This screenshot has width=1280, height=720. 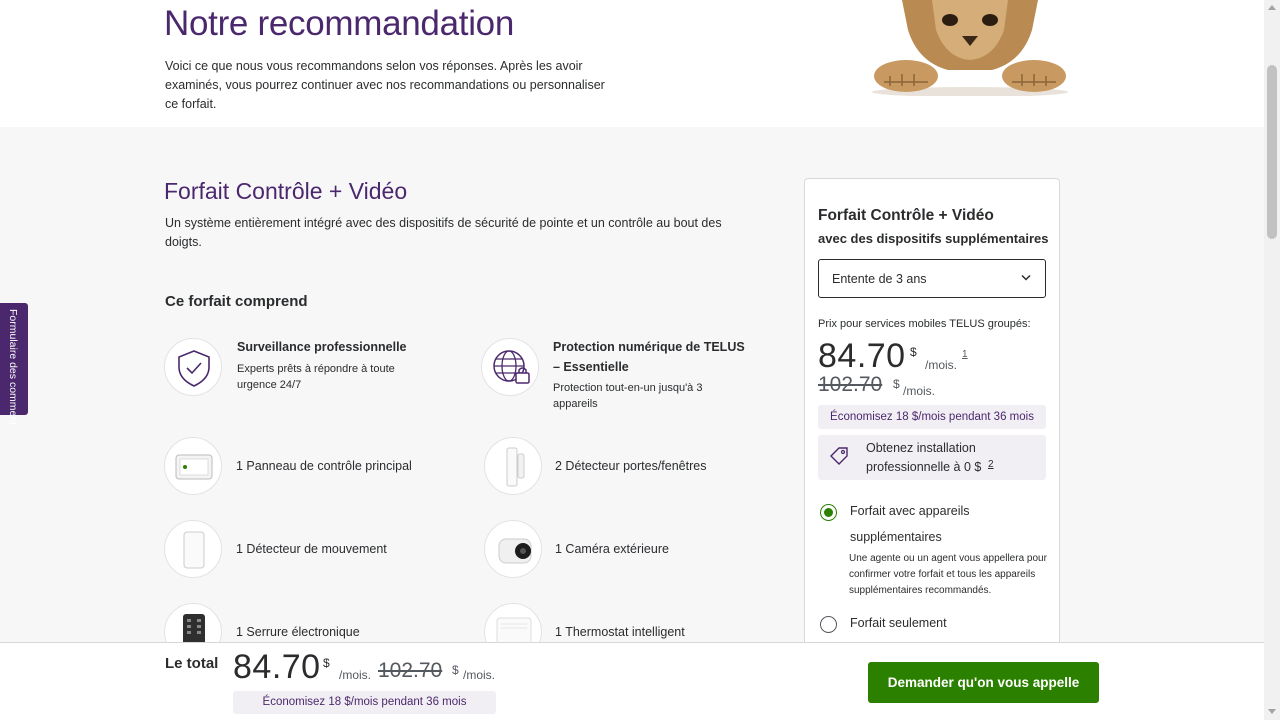 What do you see at coordinates (941, 365) in the screenshot?
I see `per-month-label: /mois.` at bounding box center [941, 365].